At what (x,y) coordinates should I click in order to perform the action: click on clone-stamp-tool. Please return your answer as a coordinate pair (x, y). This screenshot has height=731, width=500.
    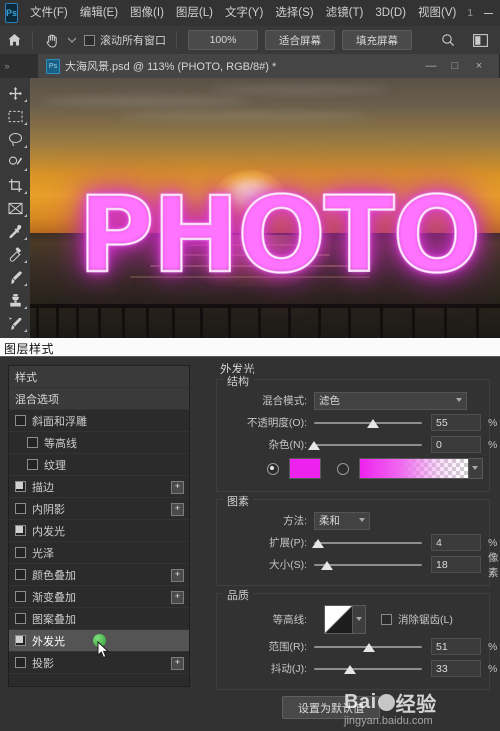
    Looking at the image, I should click on (15, 300).